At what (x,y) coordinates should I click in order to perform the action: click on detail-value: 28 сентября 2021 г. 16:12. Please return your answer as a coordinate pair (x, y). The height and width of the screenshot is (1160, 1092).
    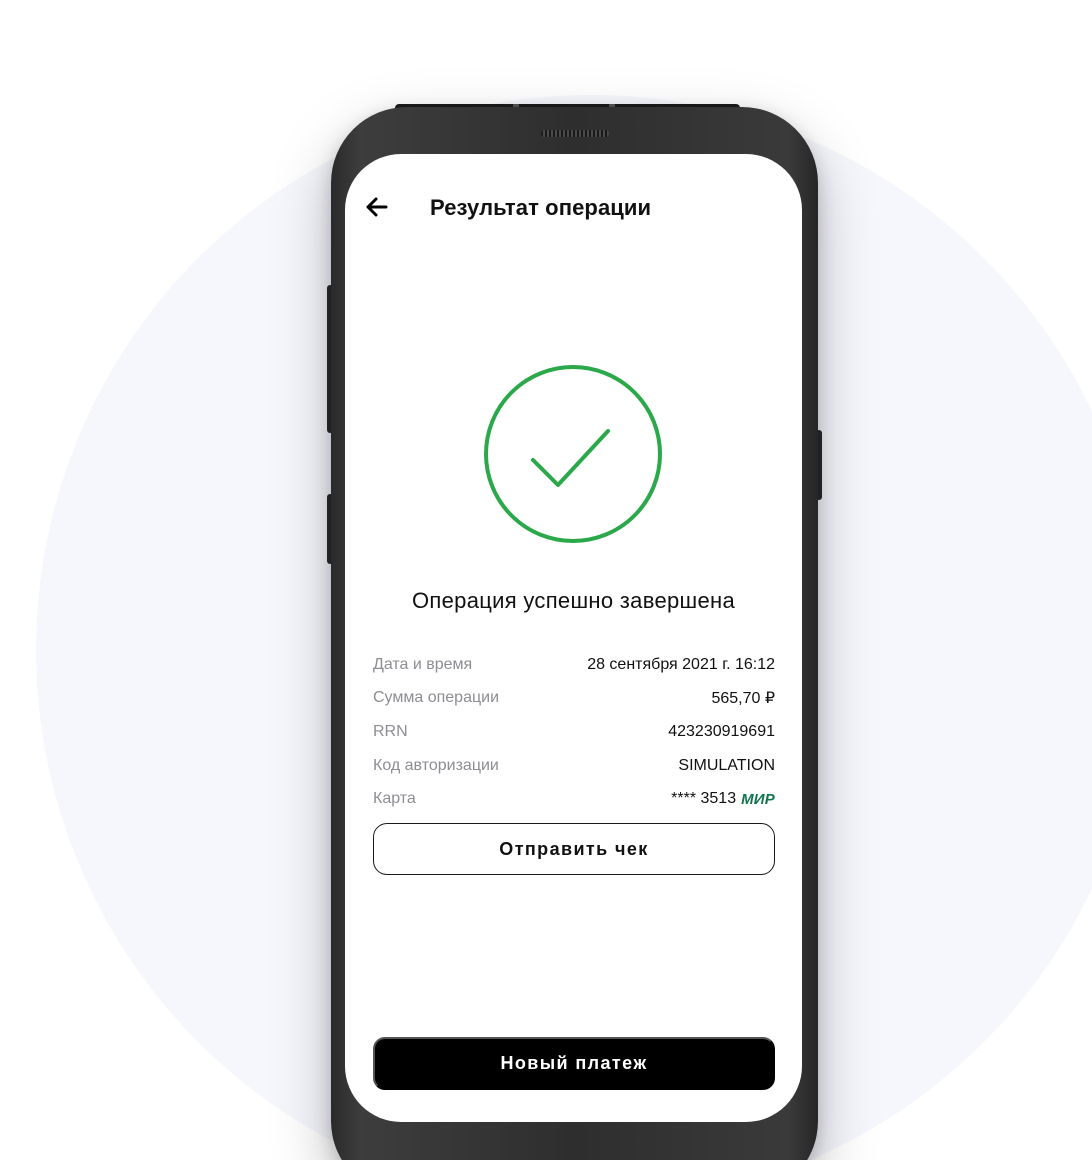
    Looking at the image, I should click on (681, 664).